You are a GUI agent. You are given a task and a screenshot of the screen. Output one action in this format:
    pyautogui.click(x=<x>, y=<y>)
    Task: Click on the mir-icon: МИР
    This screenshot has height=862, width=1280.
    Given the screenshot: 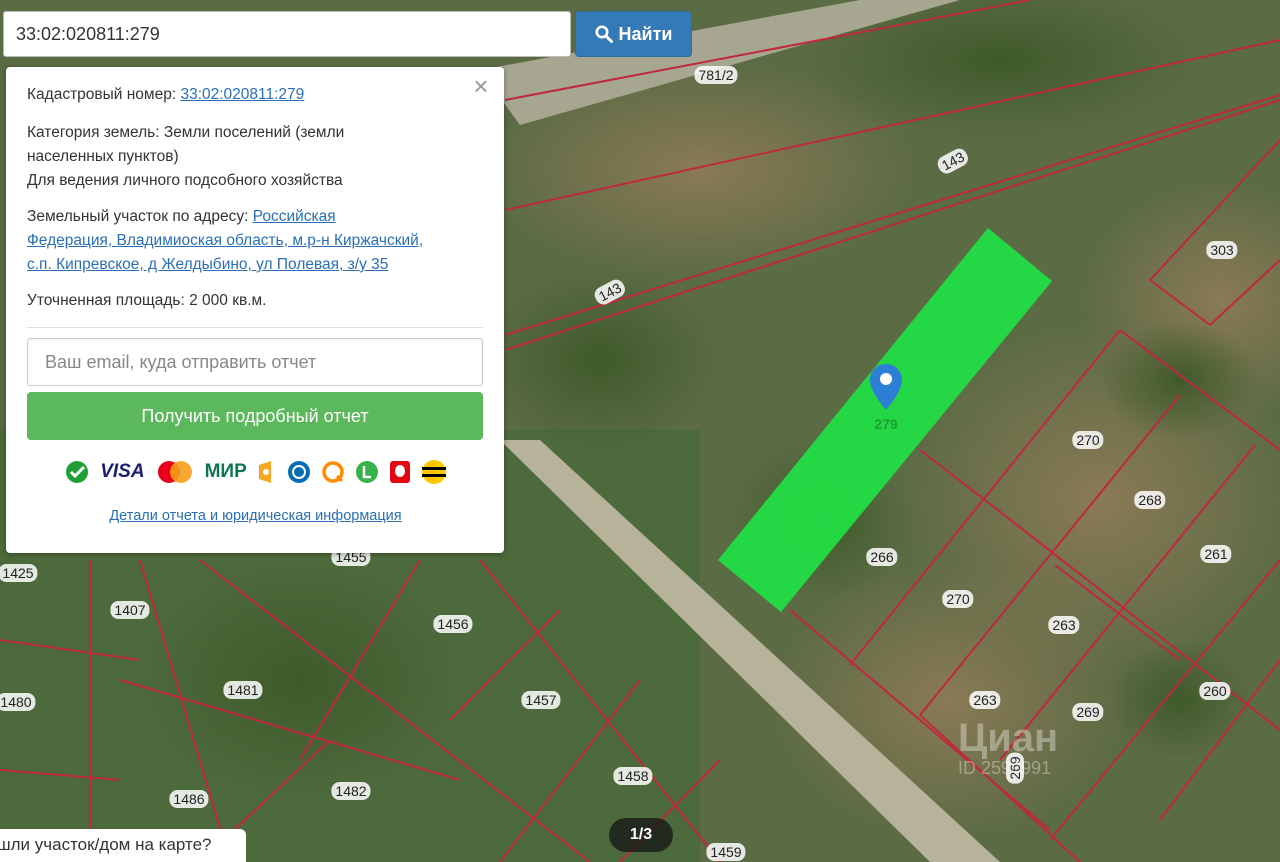 What is the action you would take?
    pyautogui.click(x=225, y=471)
    